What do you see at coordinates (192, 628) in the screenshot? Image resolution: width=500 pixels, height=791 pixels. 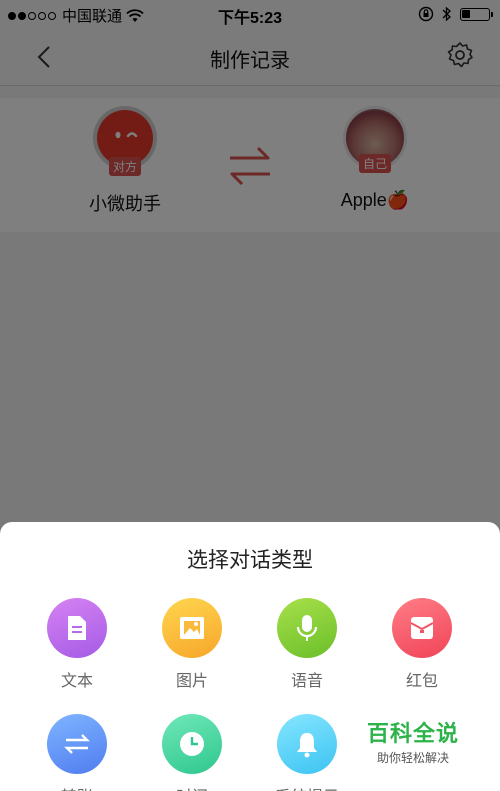 I see `image-icon` at bounding box center [192, 628].